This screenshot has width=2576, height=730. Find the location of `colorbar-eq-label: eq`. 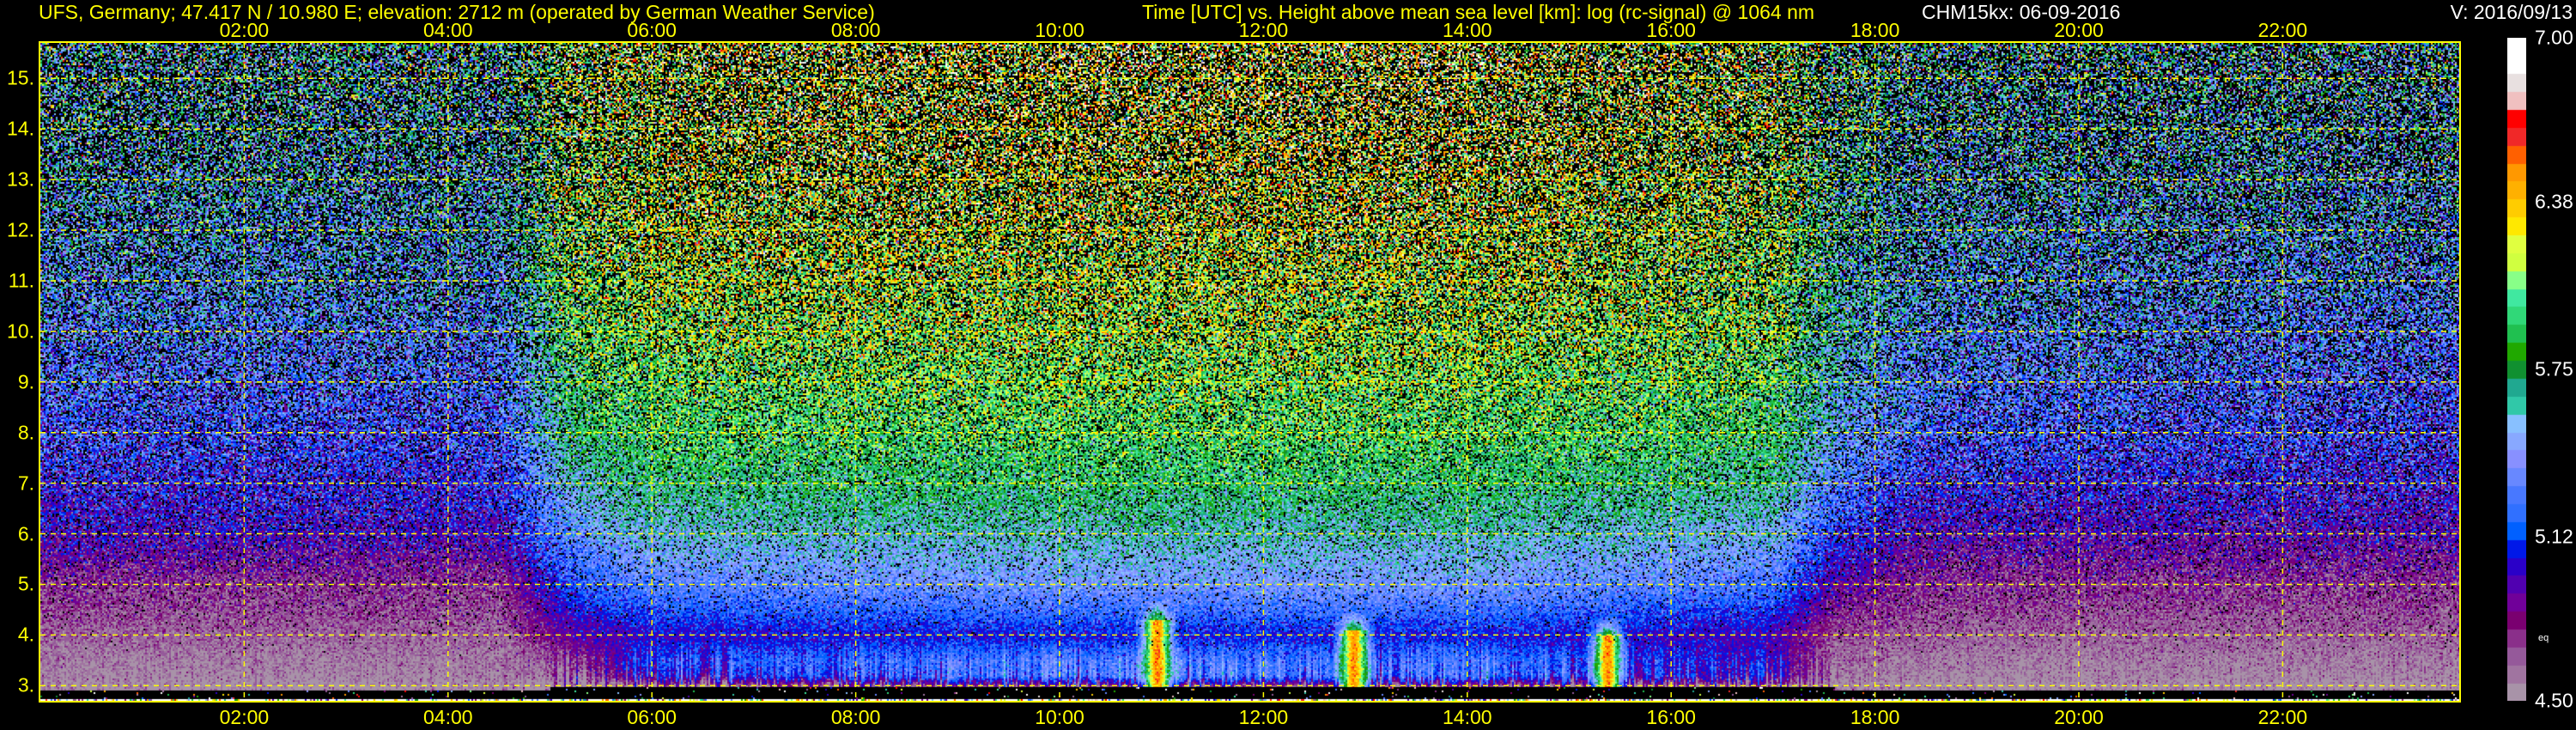

colorbar-eq-label: eq is located at coordinates (2544, 638).